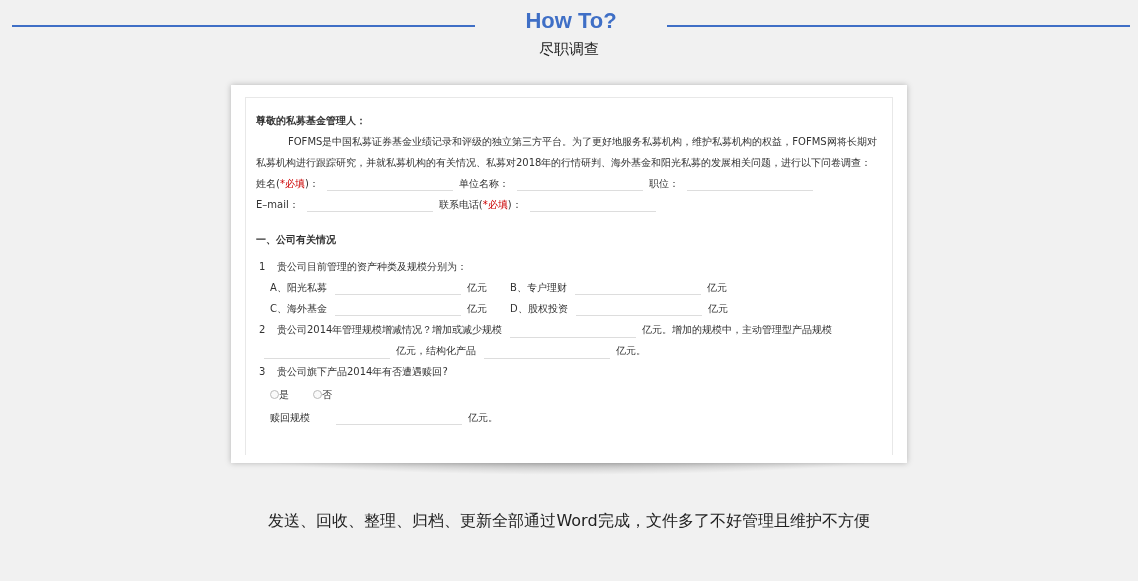 The height and width of the screenshot is (581, 1138). Describe the element at coordinates (284, 395) in the screenshot. I see `radio-label: 是` at that location.